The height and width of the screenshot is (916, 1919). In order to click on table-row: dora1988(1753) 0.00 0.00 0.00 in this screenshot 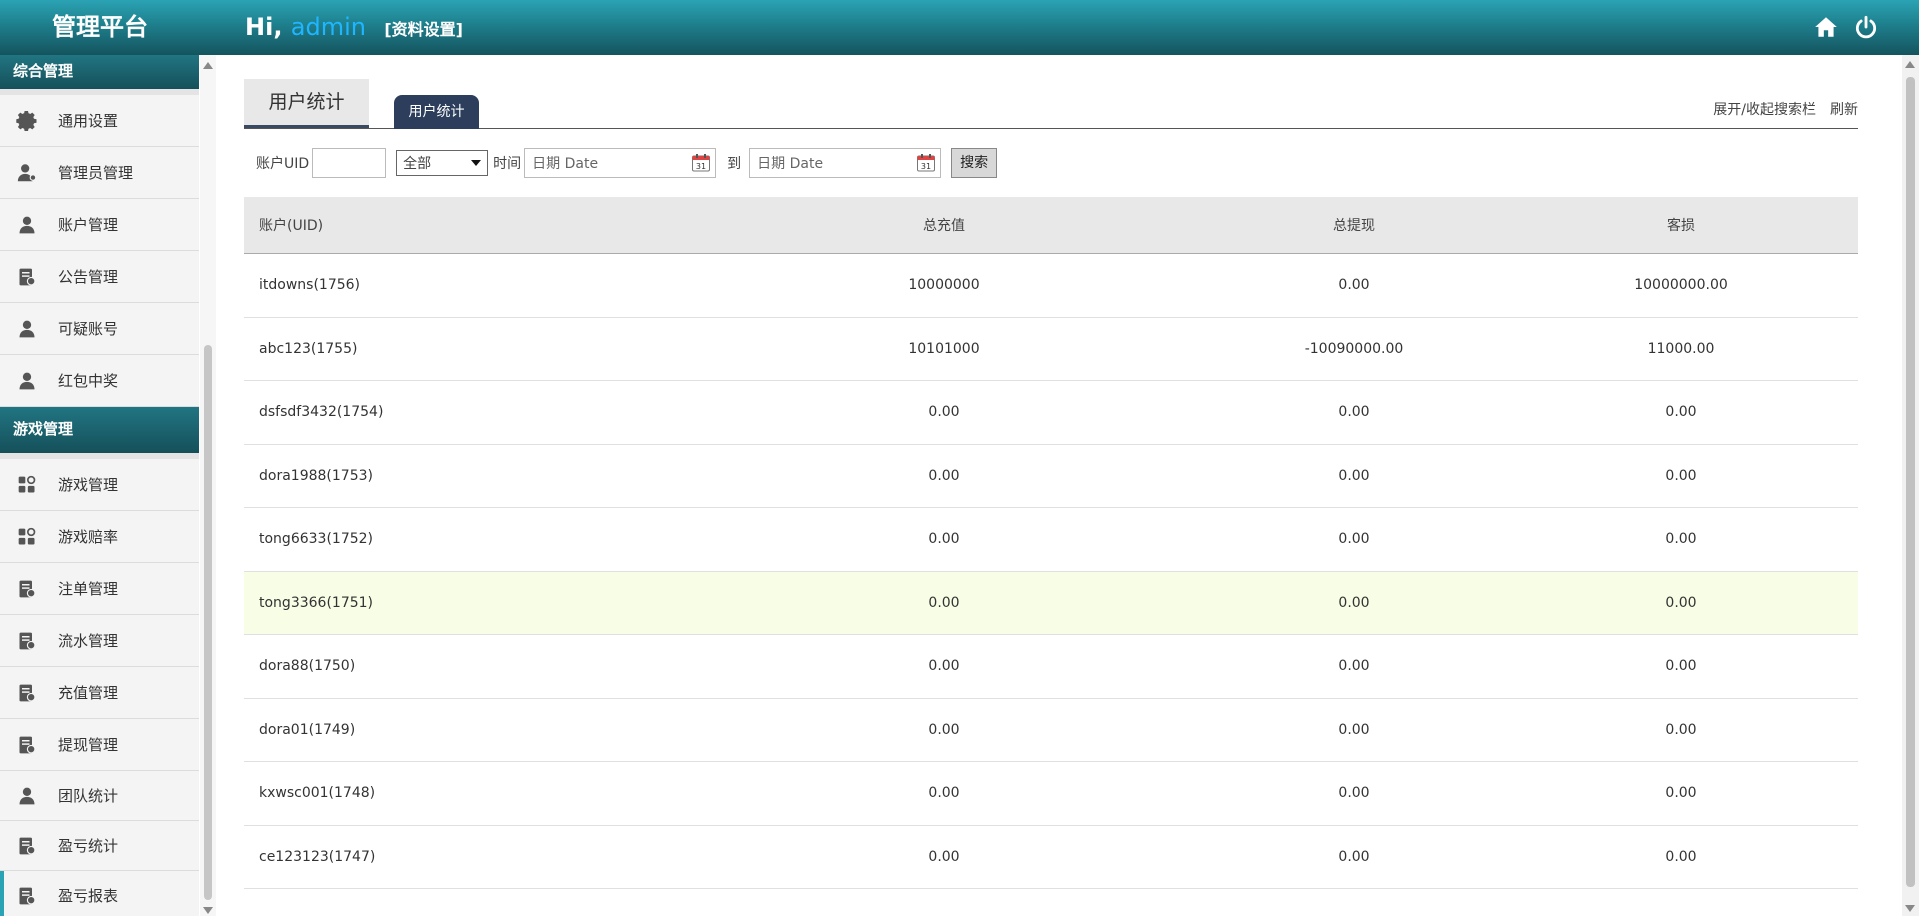, I will do `click(1051, 476)`.